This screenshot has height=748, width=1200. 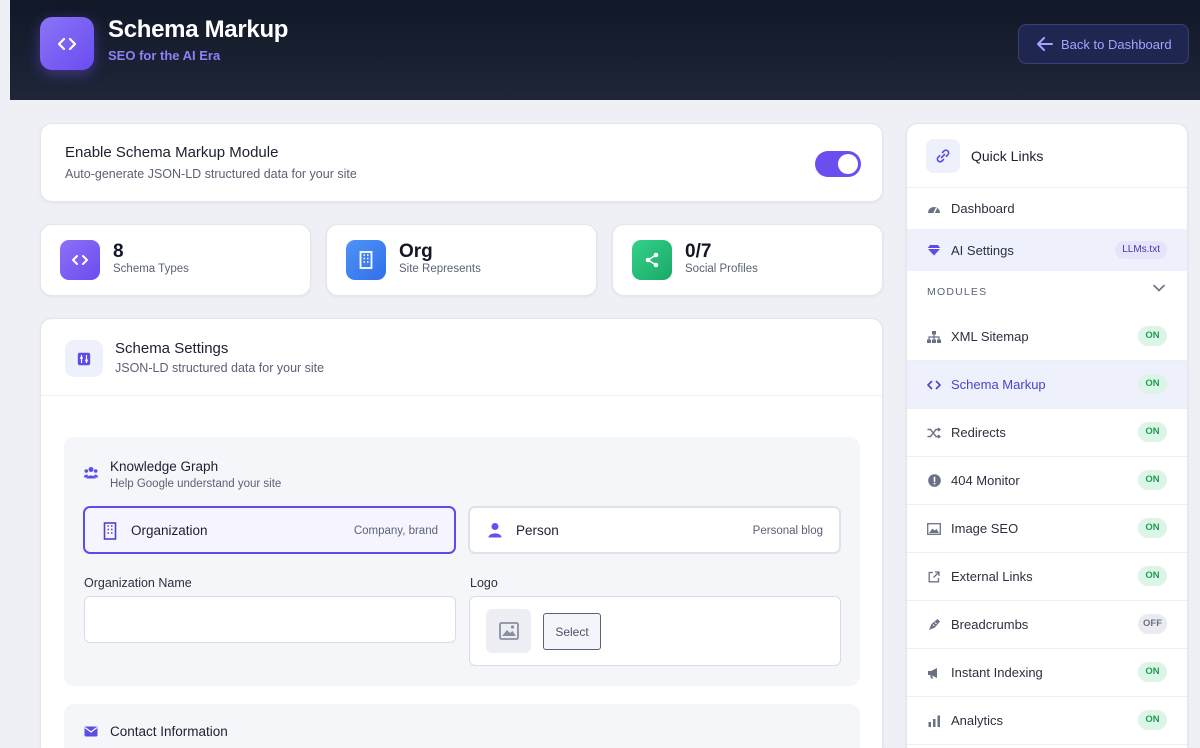 I want to click on gauge-icon, so click(x=934, y=209).